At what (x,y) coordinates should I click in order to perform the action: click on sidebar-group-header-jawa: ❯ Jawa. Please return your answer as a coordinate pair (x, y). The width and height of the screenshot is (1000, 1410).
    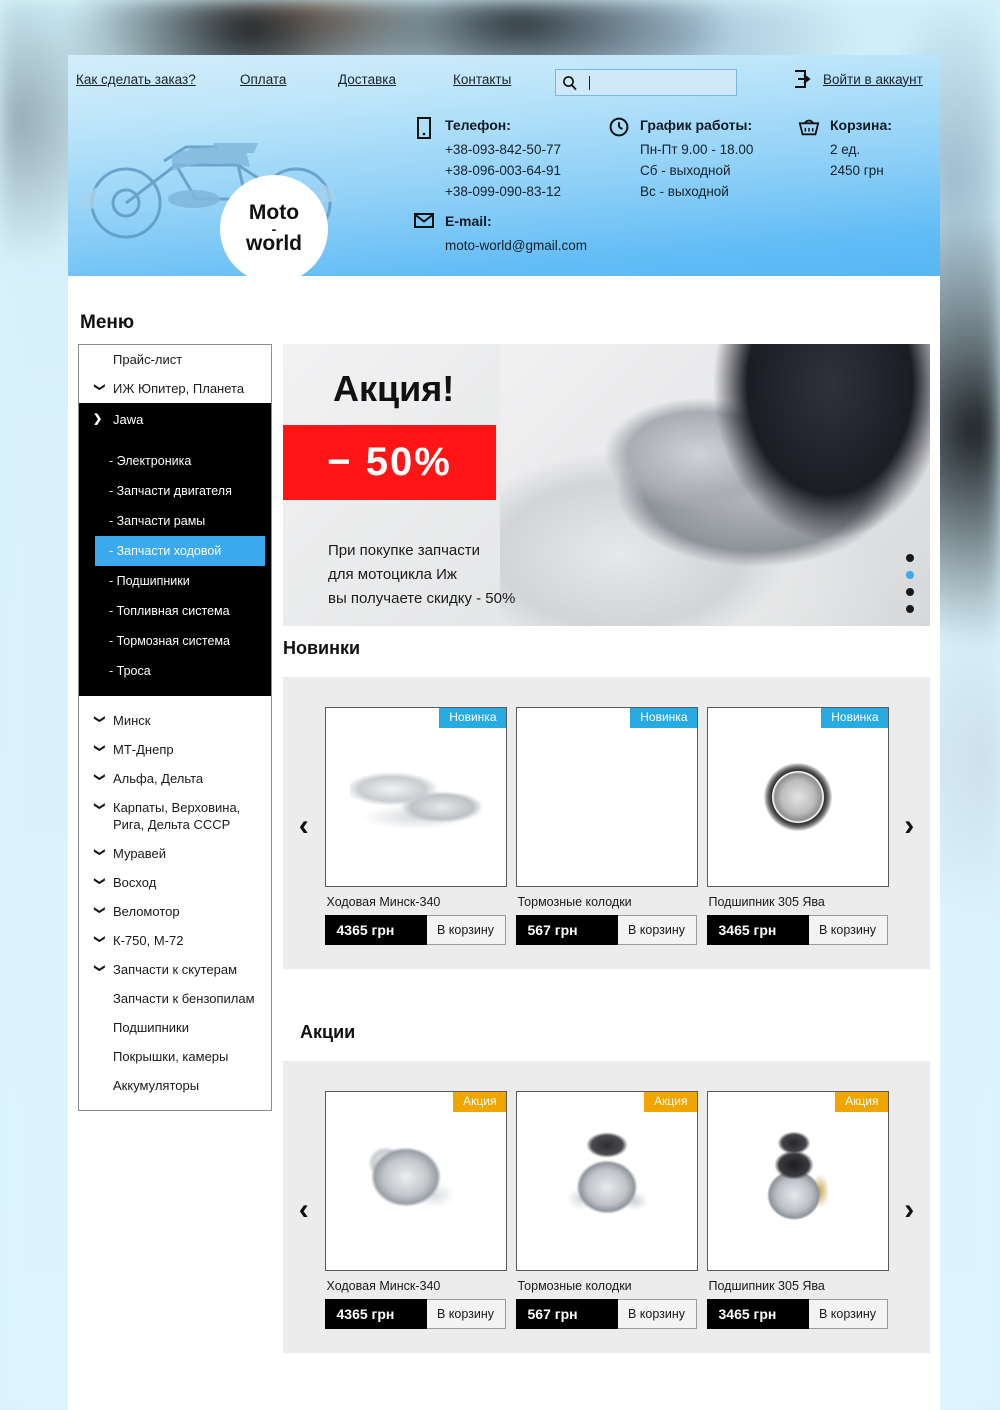
    Looking at the image, I should click on (175, 419).